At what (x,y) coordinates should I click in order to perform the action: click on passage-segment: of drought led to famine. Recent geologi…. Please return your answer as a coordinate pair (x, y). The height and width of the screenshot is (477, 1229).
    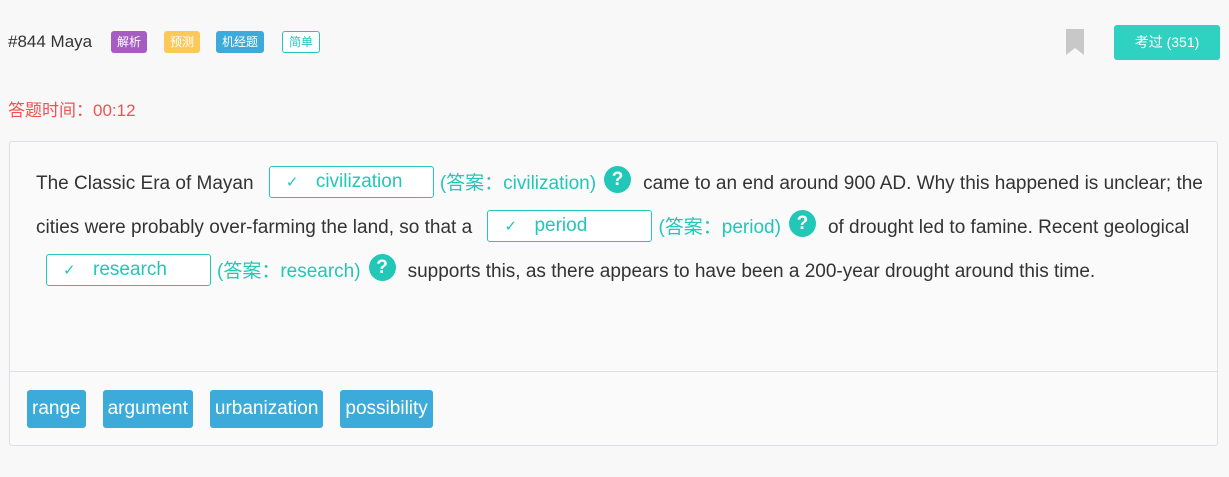
    Looking at the image, I should click on (1008, 227).